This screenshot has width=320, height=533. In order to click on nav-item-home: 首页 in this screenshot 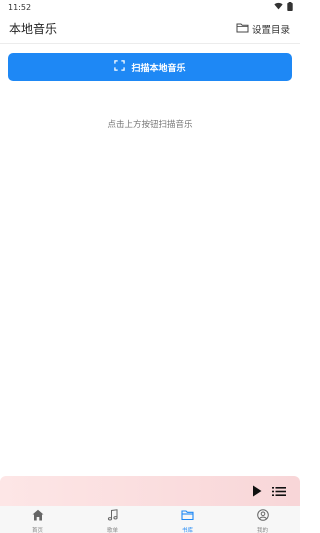, I will do `click(37, 519)`.